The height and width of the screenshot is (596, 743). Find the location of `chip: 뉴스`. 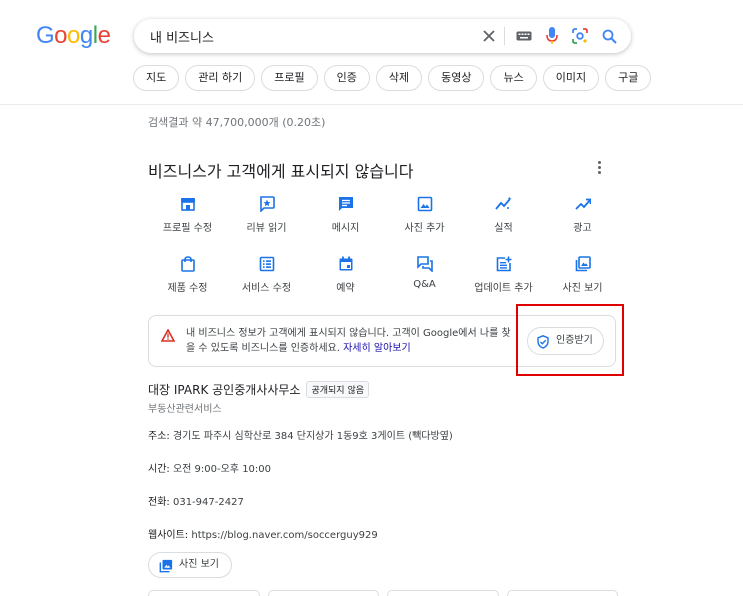

chip: 뉴스 is located at coordinates (513, 78).